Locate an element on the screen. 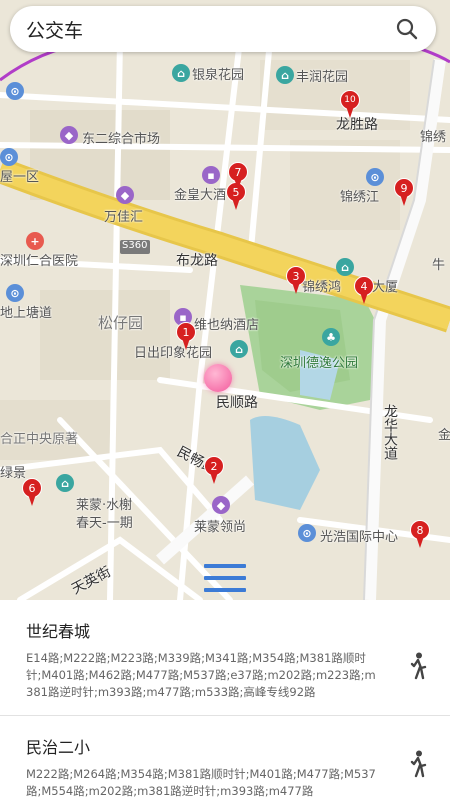 The width and height of the screenshot is (450, 800). map-label: 日出印象花园 is located at coordinates (173, 353).